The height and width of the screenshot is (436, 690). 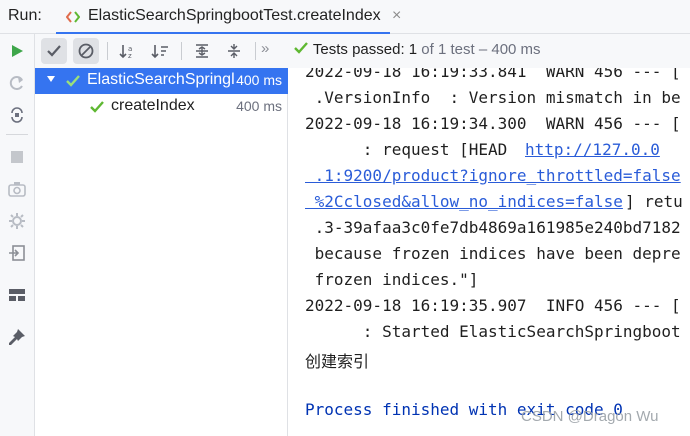 I want to click on import-tests-button, so click(x=17, y=253).